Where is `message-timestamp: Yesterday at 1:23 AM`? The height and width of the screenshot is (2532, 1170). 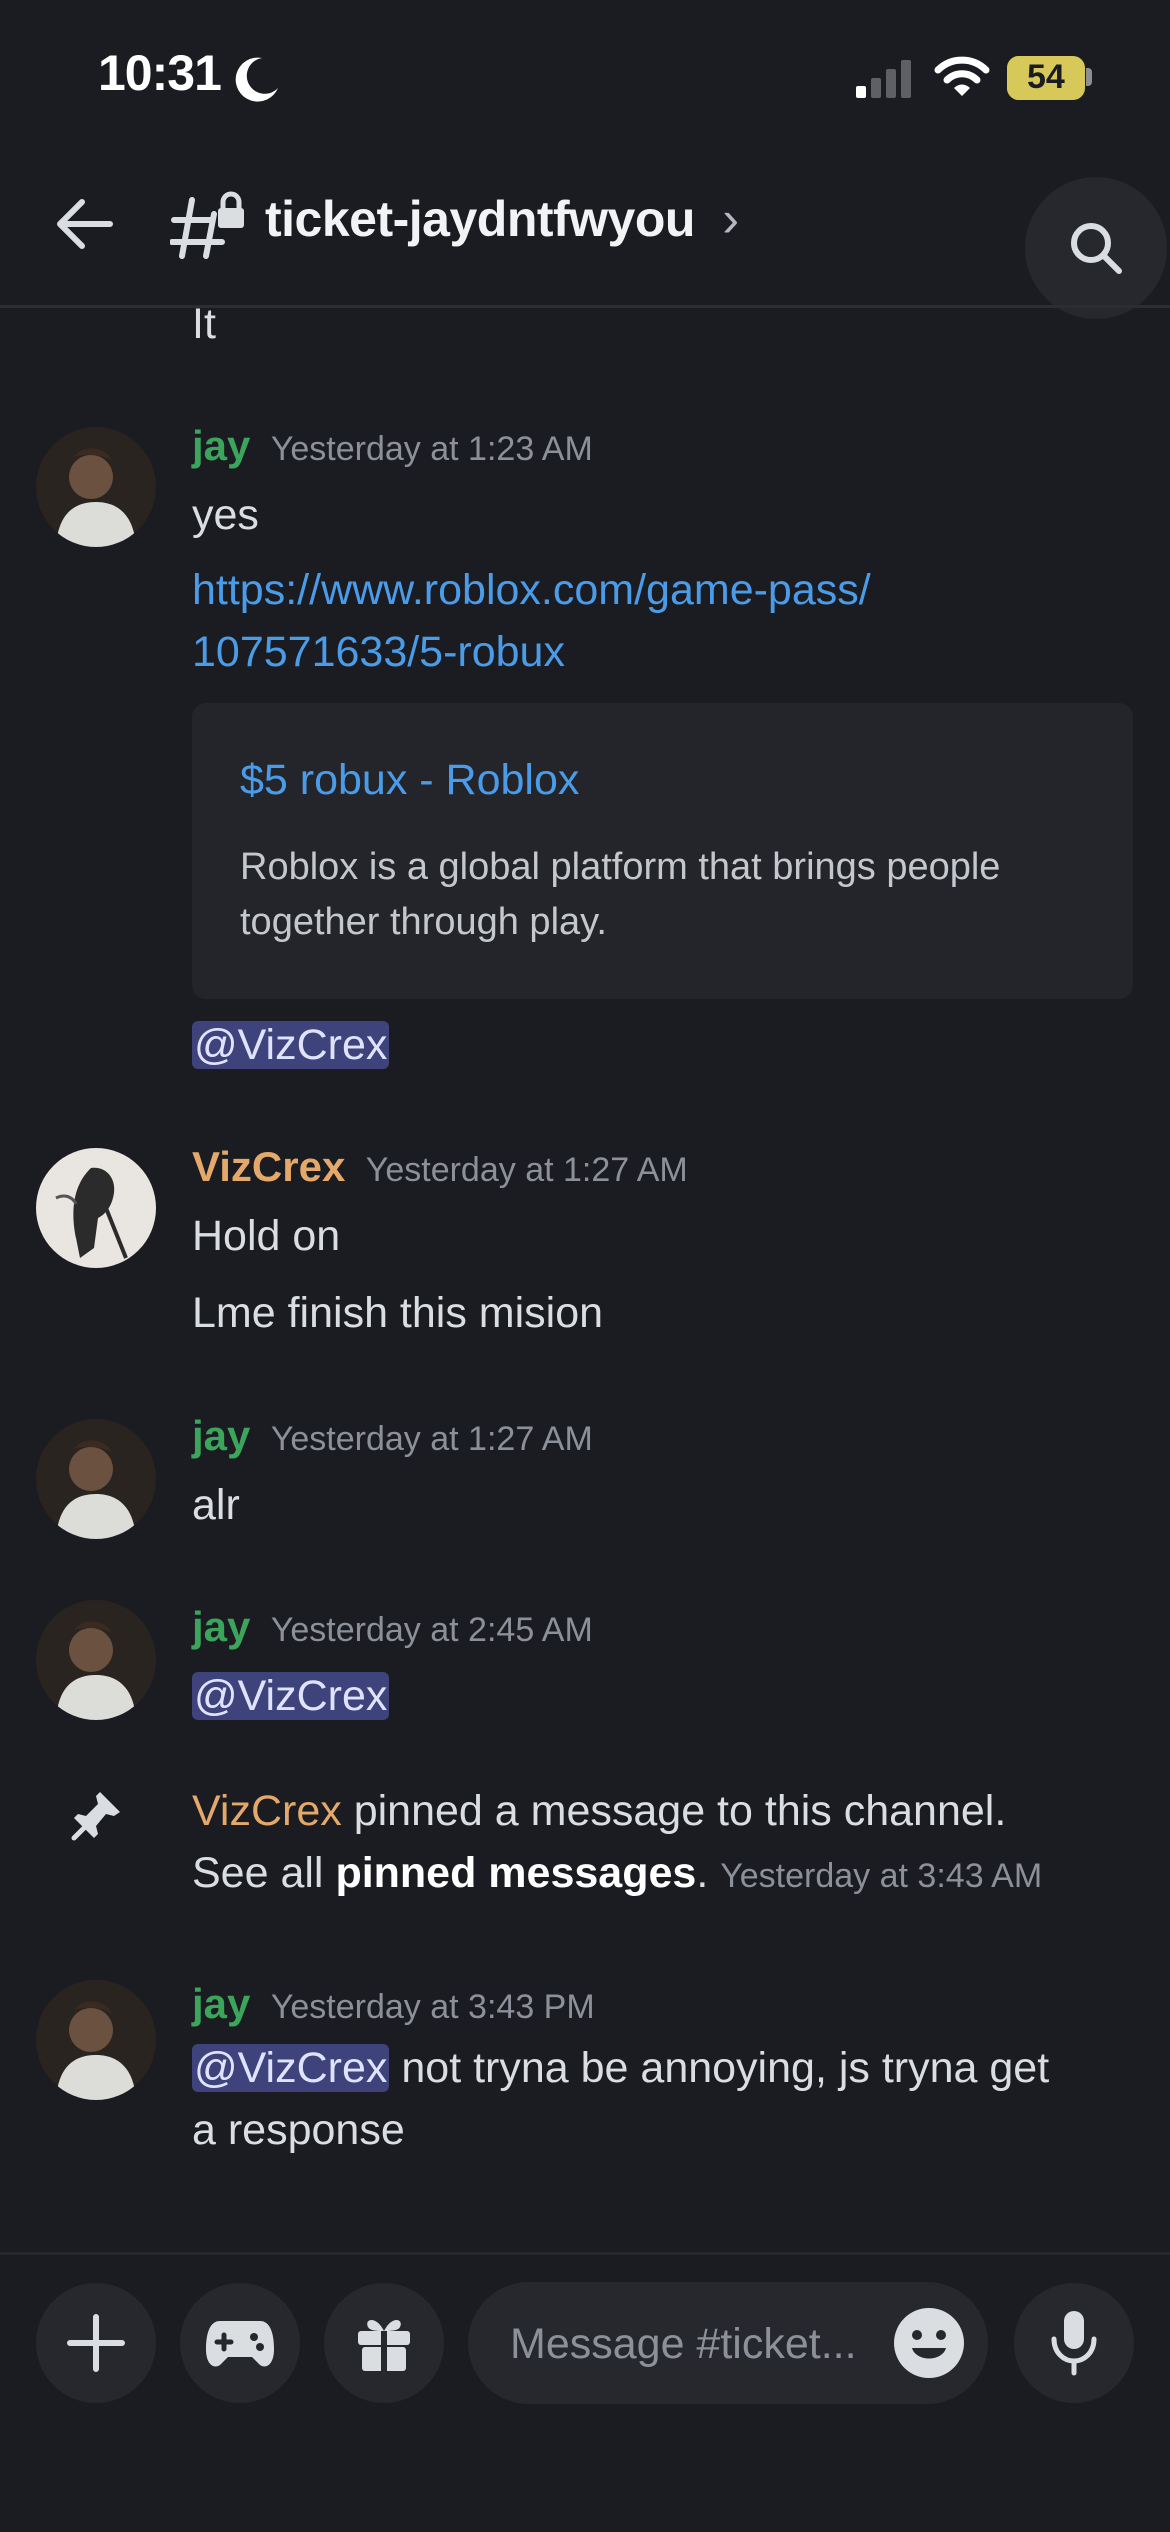
message-timestamp: Yesterday at 1:23 AM is located at coordinates (431, 449).